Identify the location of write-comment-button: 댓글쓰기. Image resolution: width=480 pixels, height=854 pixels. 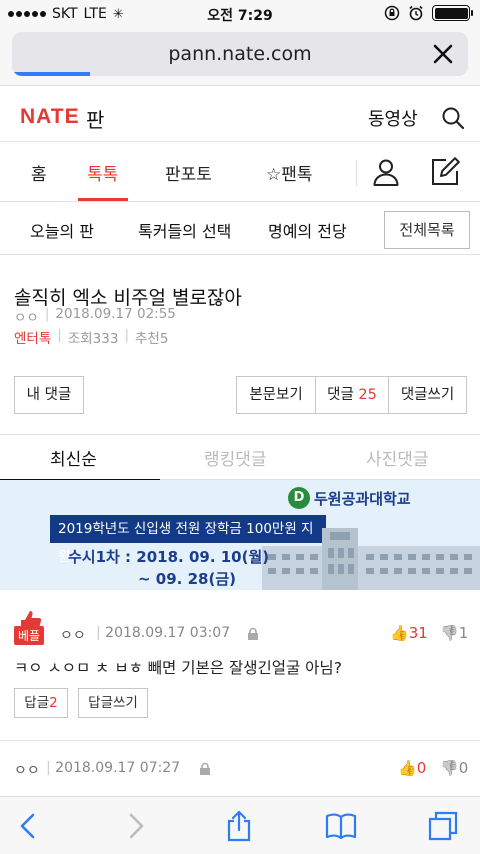
(427, 395).